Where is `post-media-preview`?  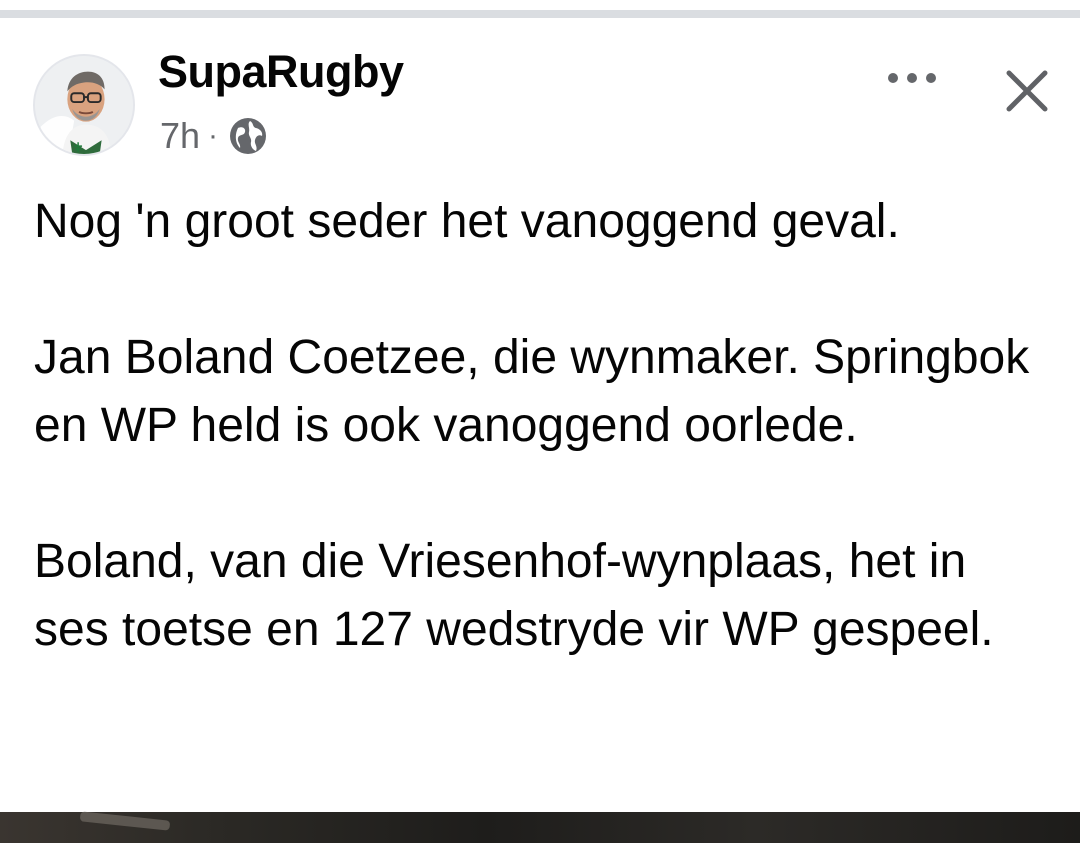 post-media-preview is located at coordinates (540, 827).